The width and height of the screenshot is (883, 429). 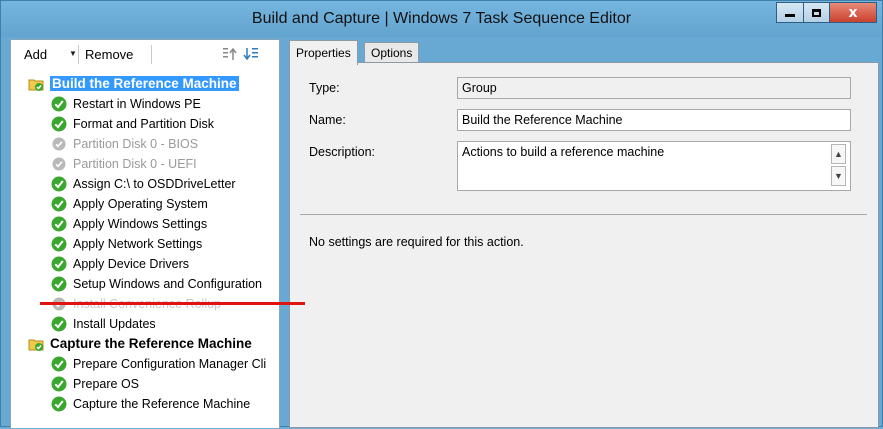 I want to click on close-icon: x, so click(x=853, y=12).